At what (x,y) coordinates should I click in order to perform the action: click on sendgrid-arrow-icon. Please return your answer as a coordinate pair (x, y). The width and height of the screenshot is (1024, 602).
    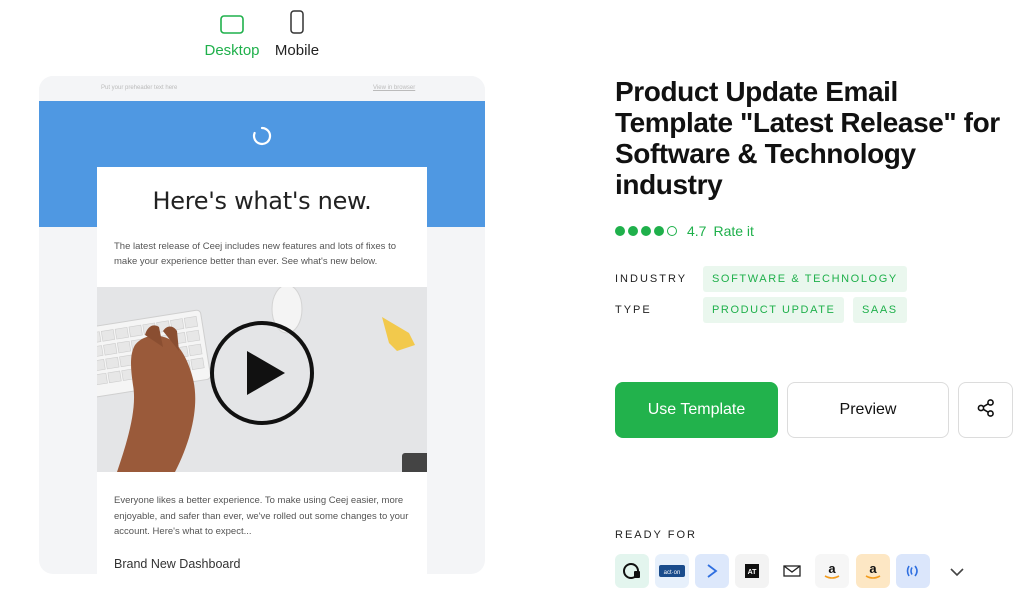
    Looking at the image, I should click on (712, 571).